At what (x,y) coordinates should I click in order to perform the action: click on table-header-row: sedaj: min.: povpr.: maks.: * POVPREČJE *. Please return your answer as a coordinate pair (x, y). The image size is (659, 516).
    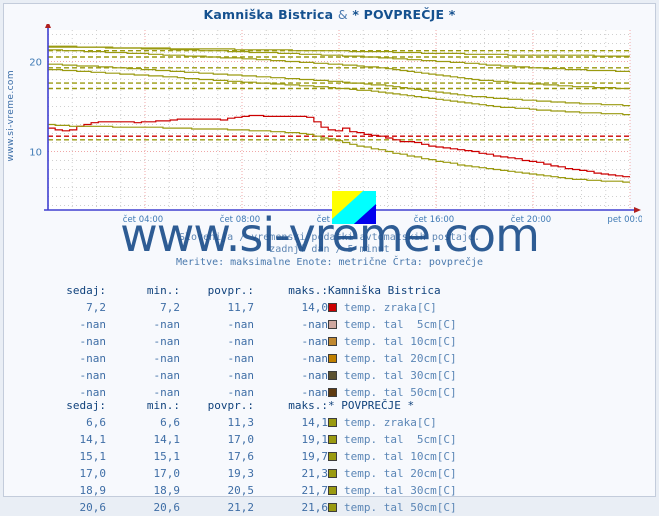
    Looking at the image, I should click on (244, 405).